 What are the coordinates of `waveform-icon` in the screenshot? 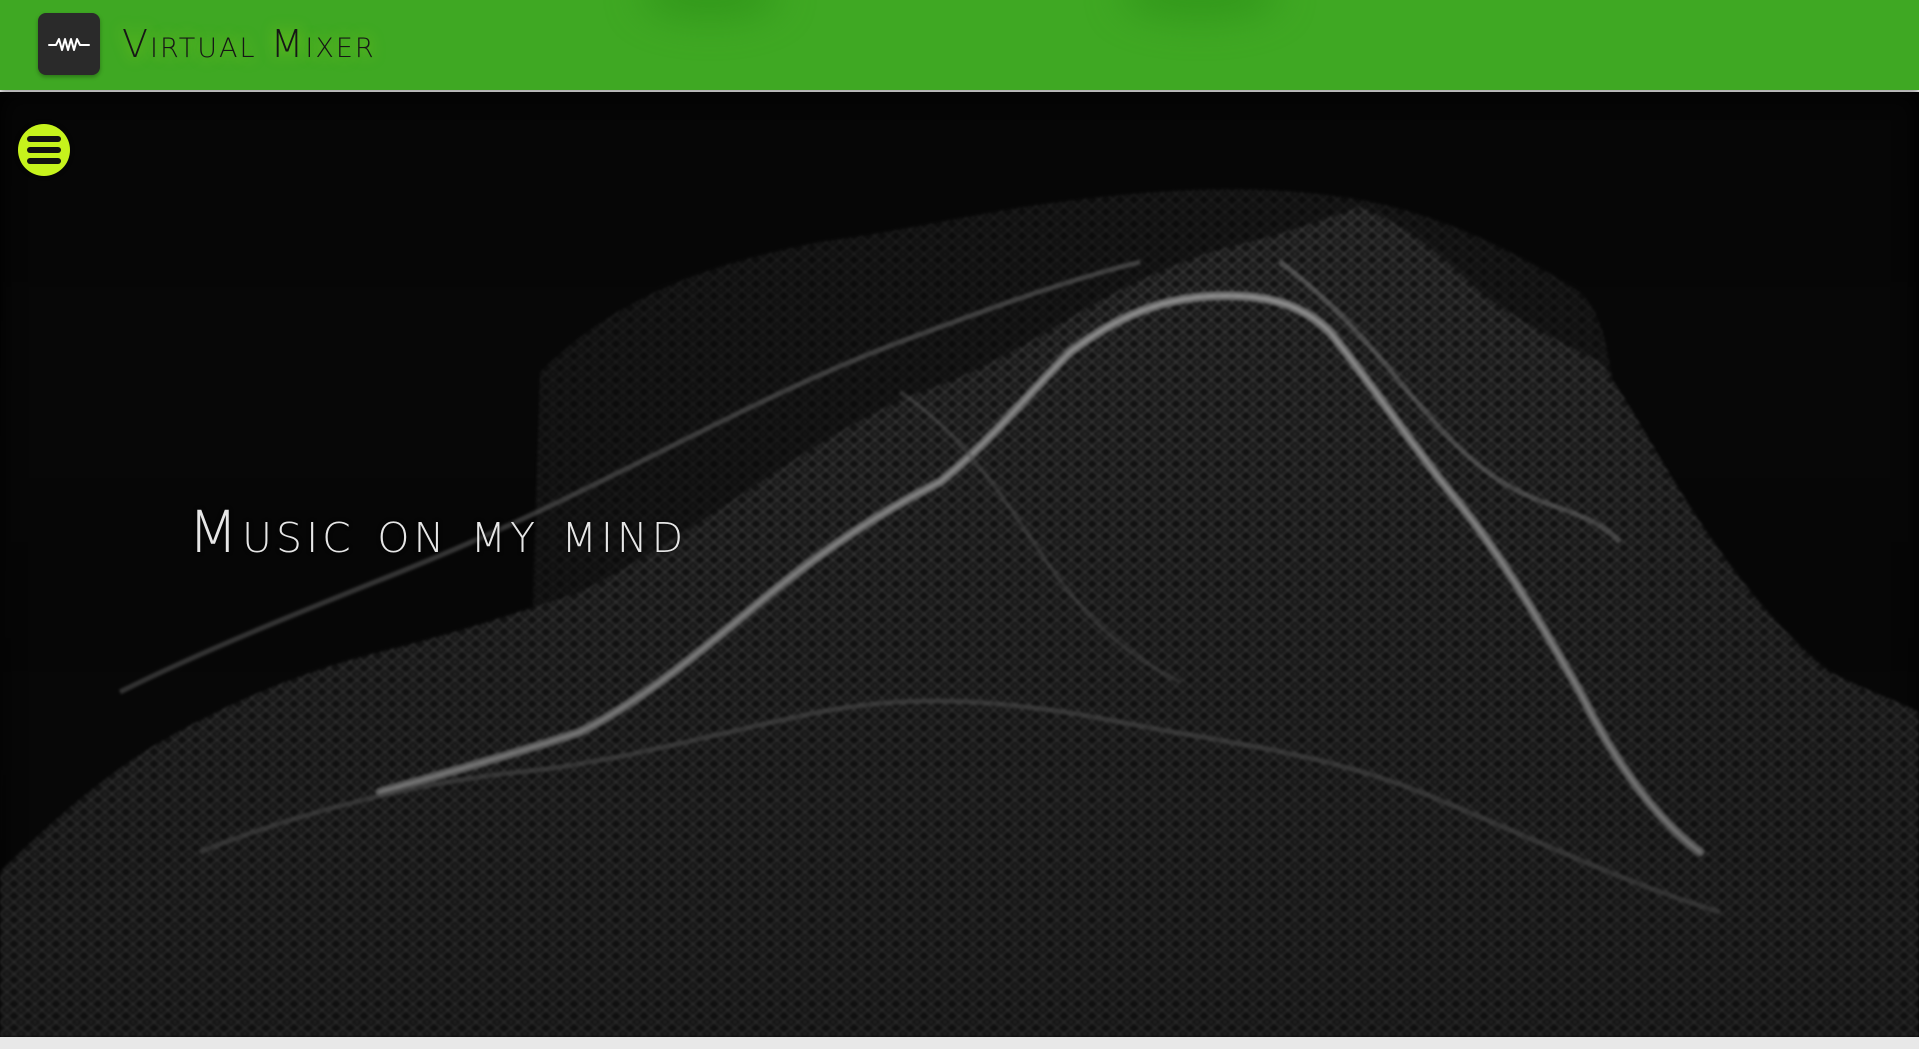 It's located at (69, 44).